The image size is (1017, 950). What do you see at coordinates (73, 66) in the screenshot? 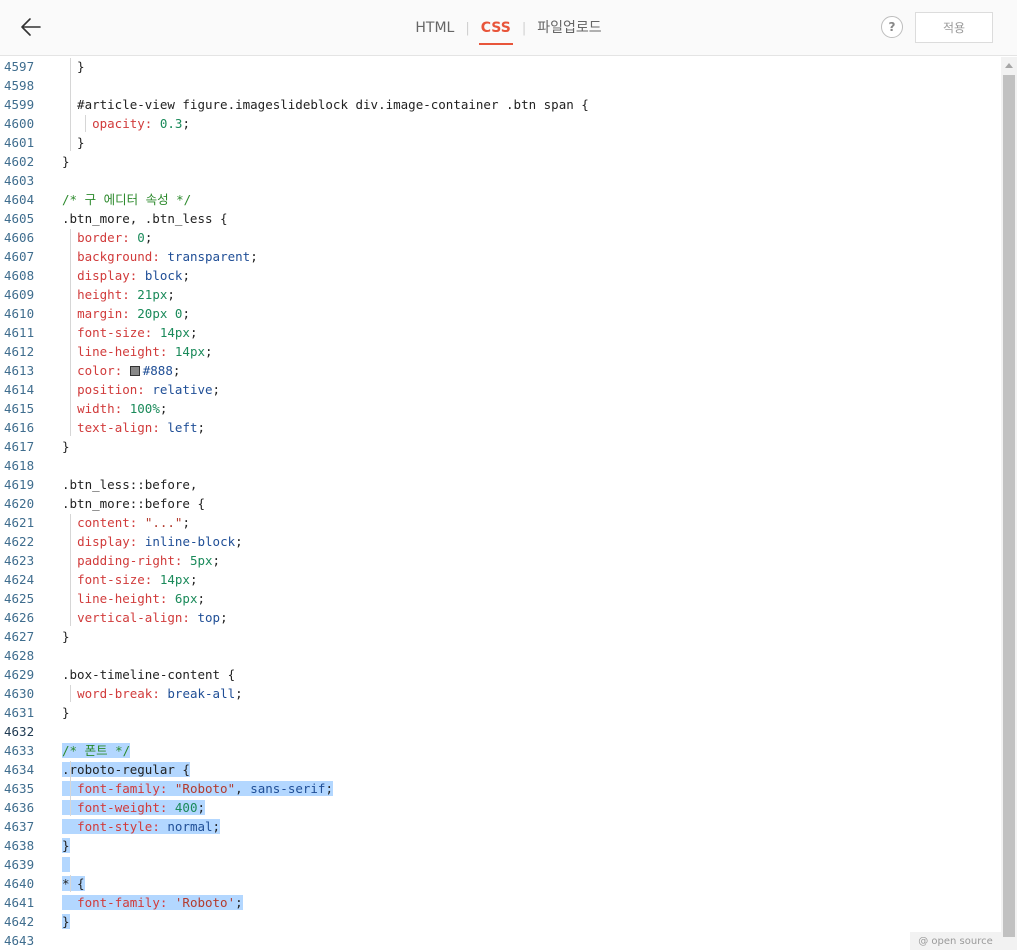
I see `code-text: }` at bounding box center [73, 66].